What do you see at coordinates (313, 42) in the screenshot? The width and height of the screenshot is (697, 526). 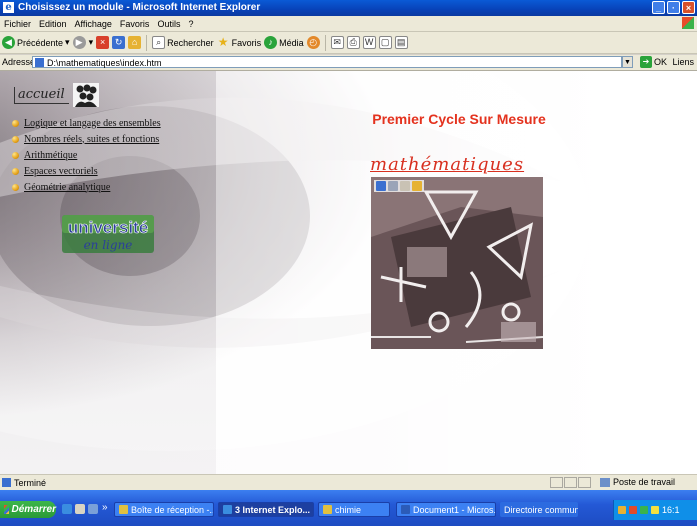 I see `history-button: ◴` at bounding box center [313, 42].